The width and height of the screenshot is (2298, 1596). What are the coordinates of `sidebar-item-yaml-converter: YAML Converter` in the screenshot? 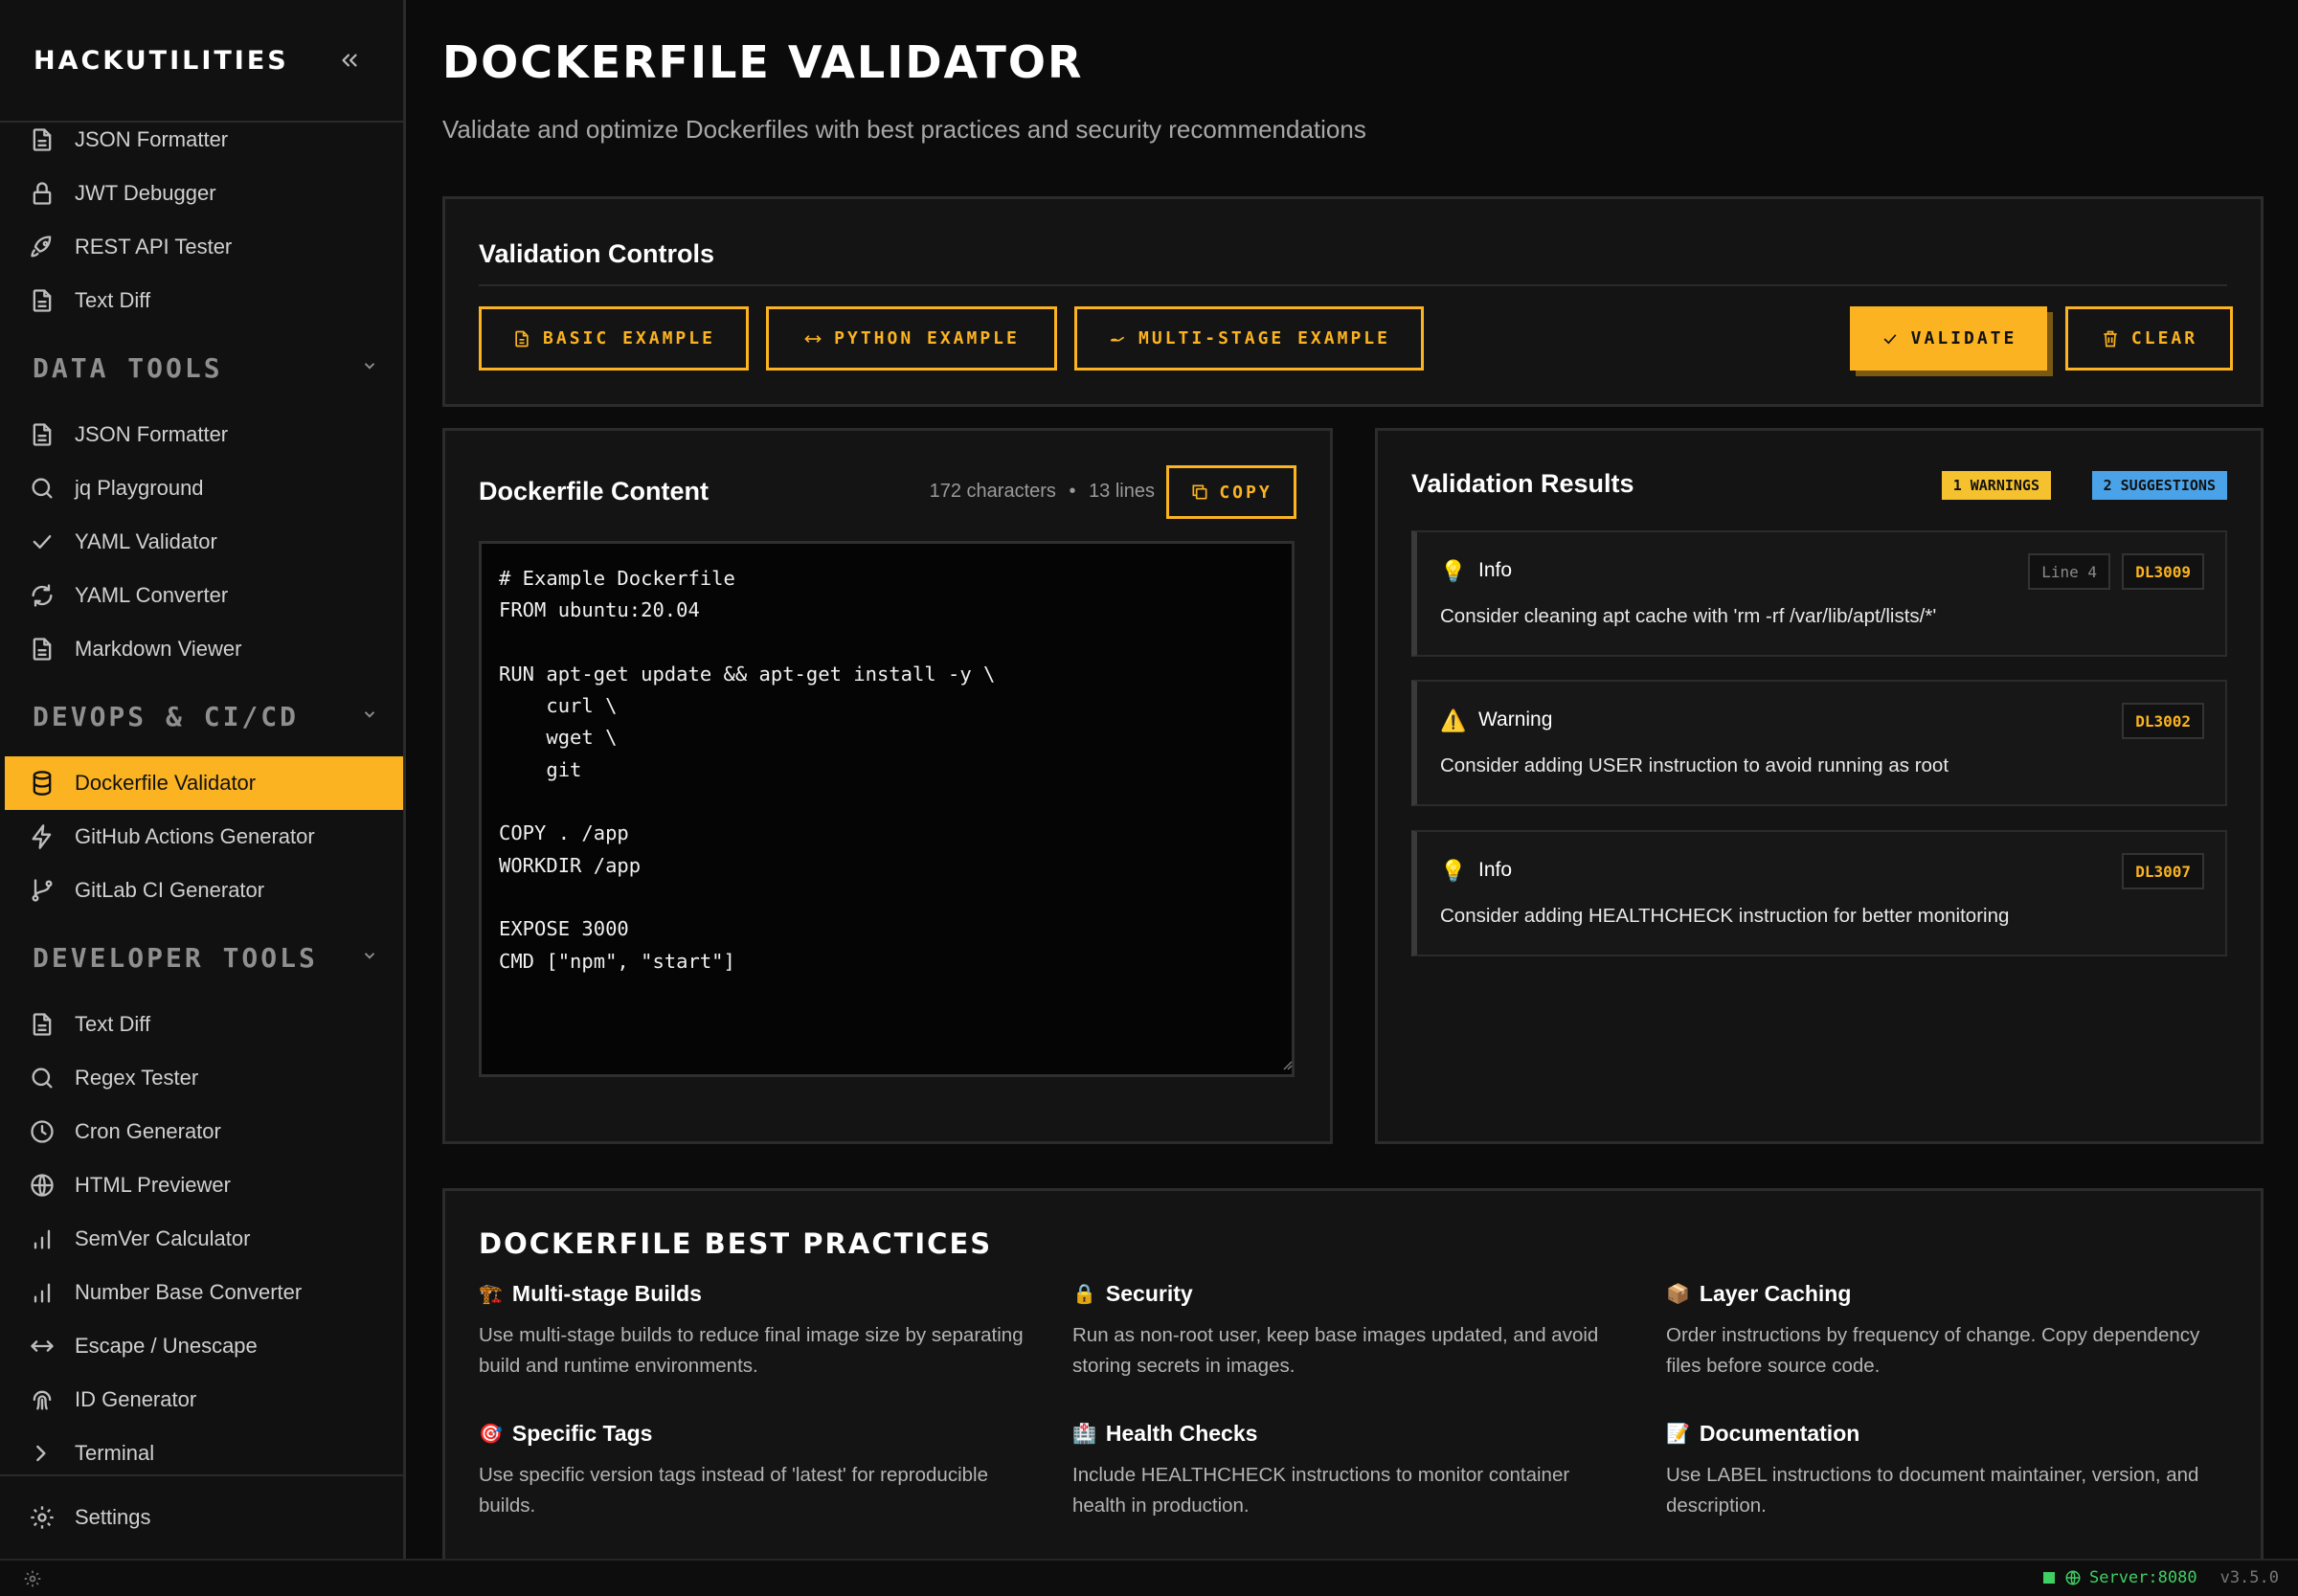 It's located at (202, 595).